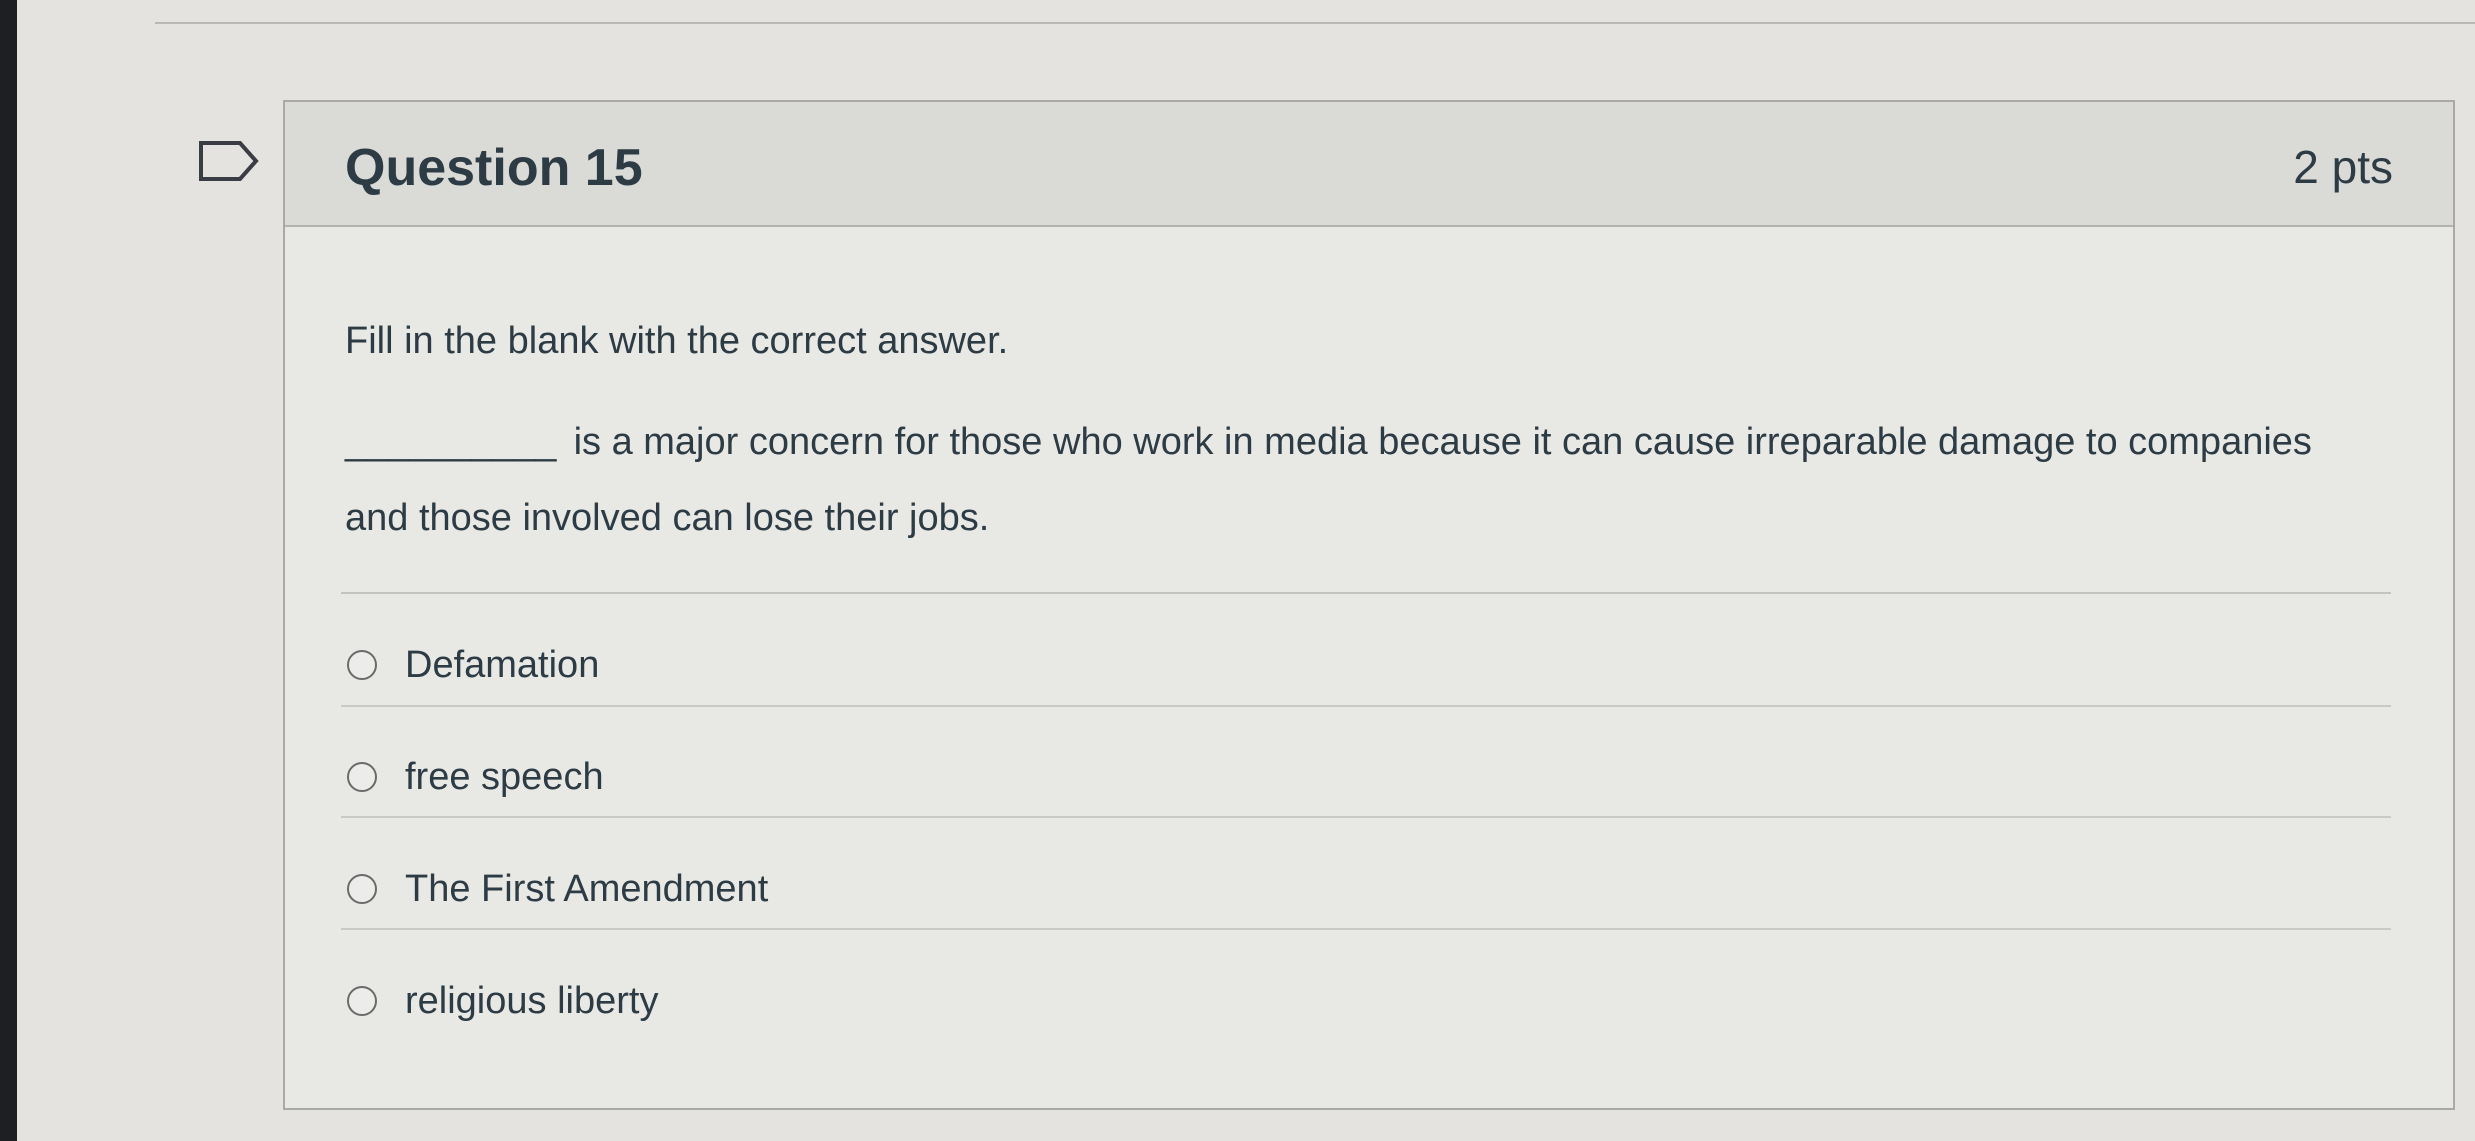 The width and height of the screenshot is (2475, 1141). I want to click on answer-option: religious liberty, so click(1367, 1001).